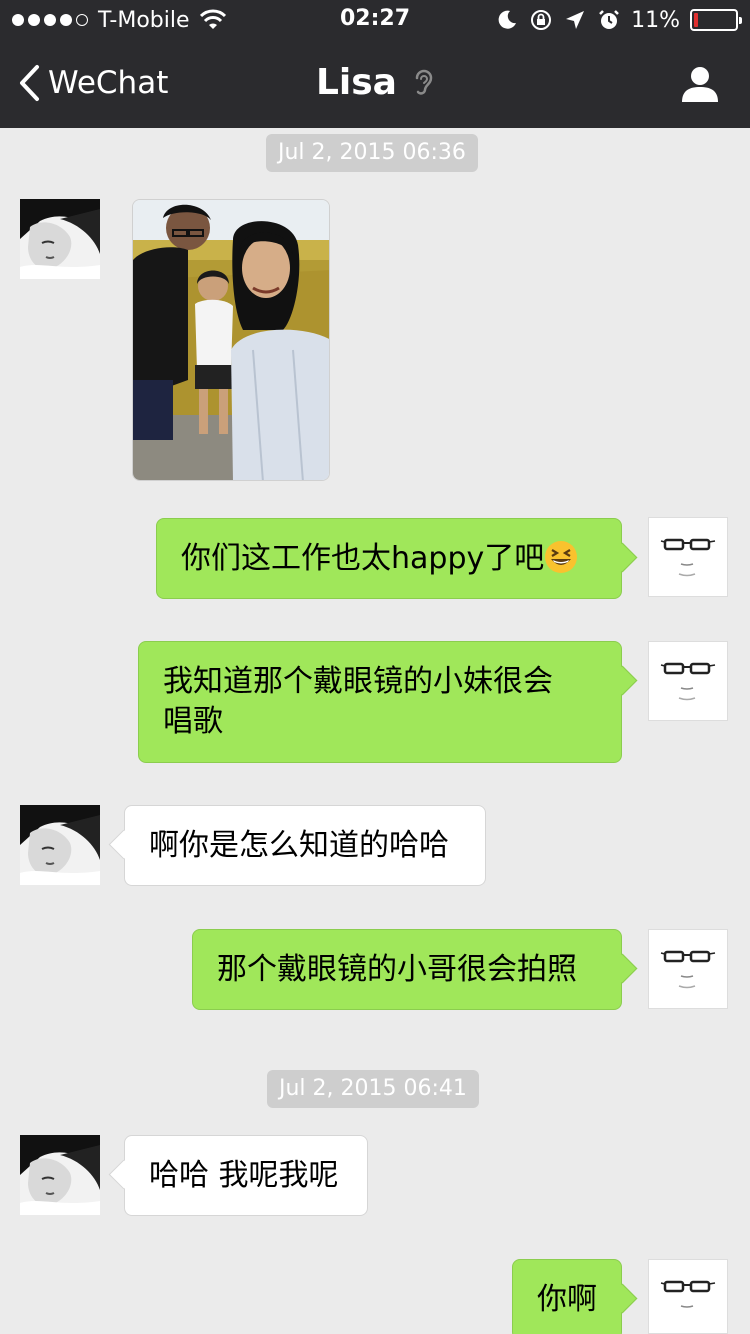 Image resolution: width=750 pixels, height=1334 pixels. Describe the element at coordinates (299, 845) in the screenshot. I see `message-text: 啊你是怎么知道的哈哈` at that location.